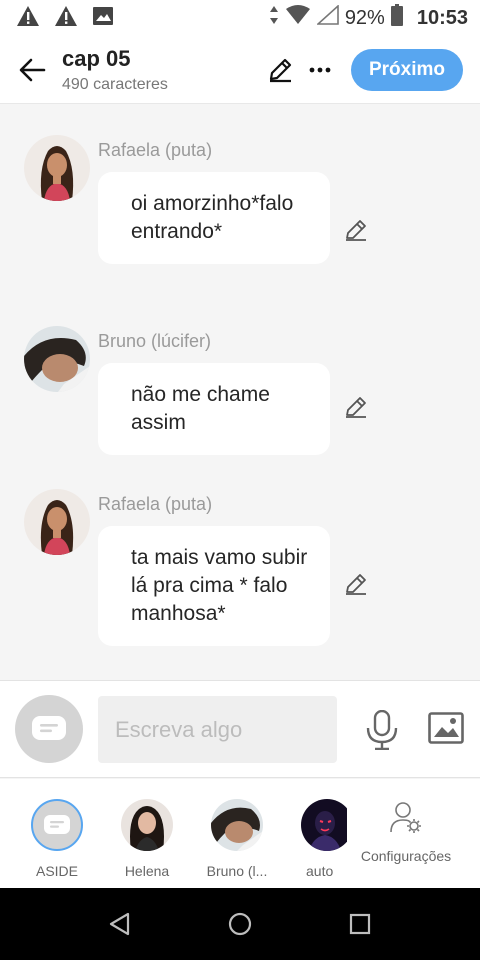 This screenshot has height=960, width=480. I want to click on character-auto: auto, so click(317, 839).